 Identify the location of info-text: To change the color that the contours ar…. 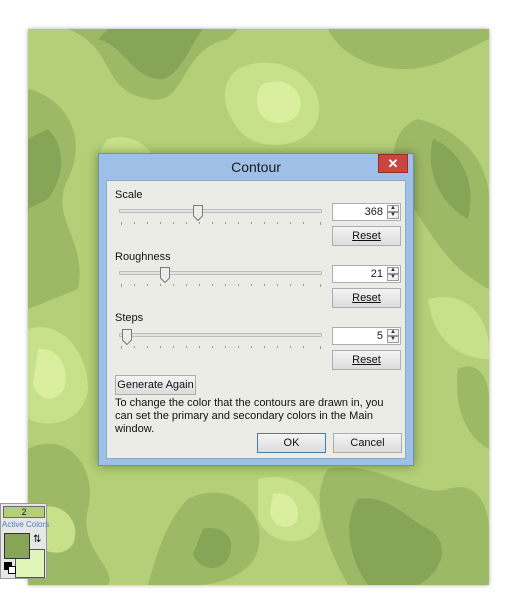
(249, 416).